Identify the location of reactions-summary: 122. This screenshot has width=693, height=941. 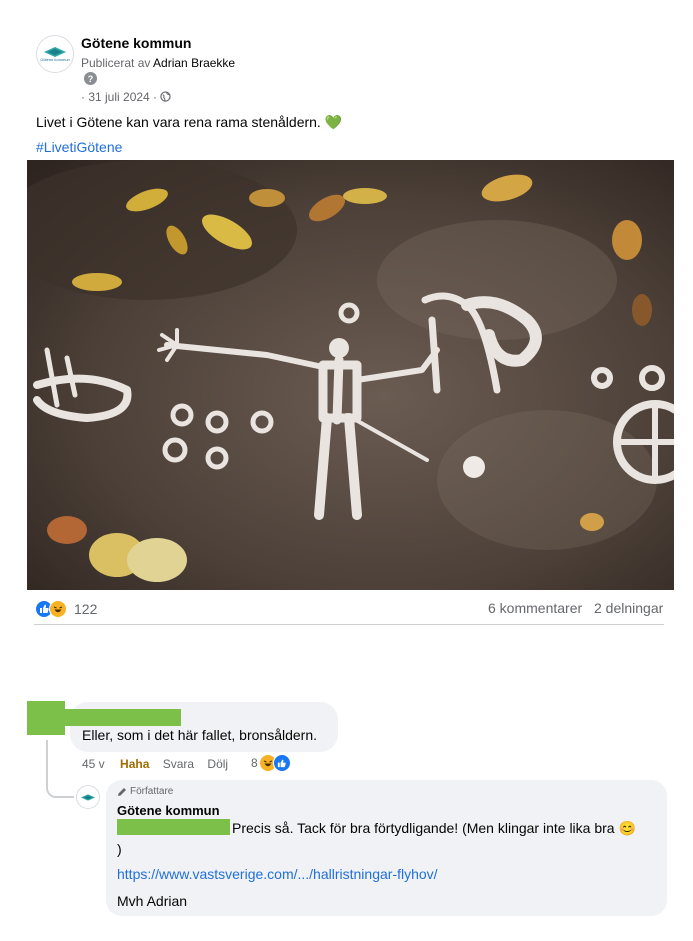
(66, 609).